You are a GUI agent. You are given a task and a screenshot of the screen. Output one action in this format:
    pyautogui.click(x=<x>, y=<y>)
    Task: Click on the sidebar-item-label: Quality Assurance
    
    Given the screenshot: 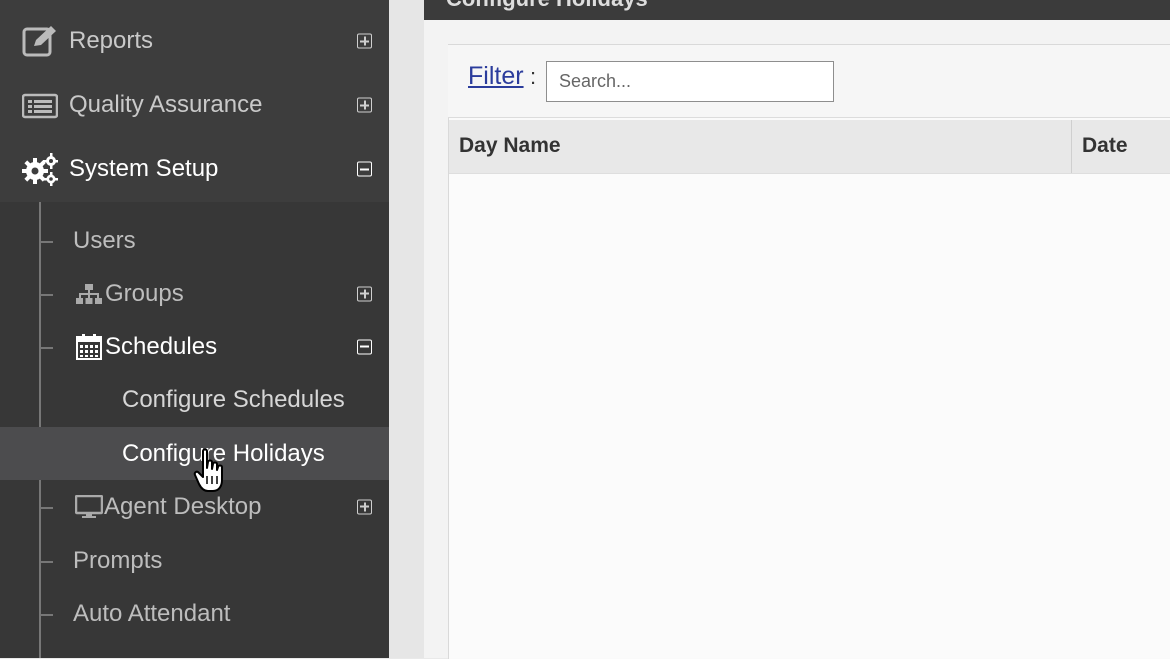 What is the action you would take?
    pyautogui.click(x=166, y=104)
    